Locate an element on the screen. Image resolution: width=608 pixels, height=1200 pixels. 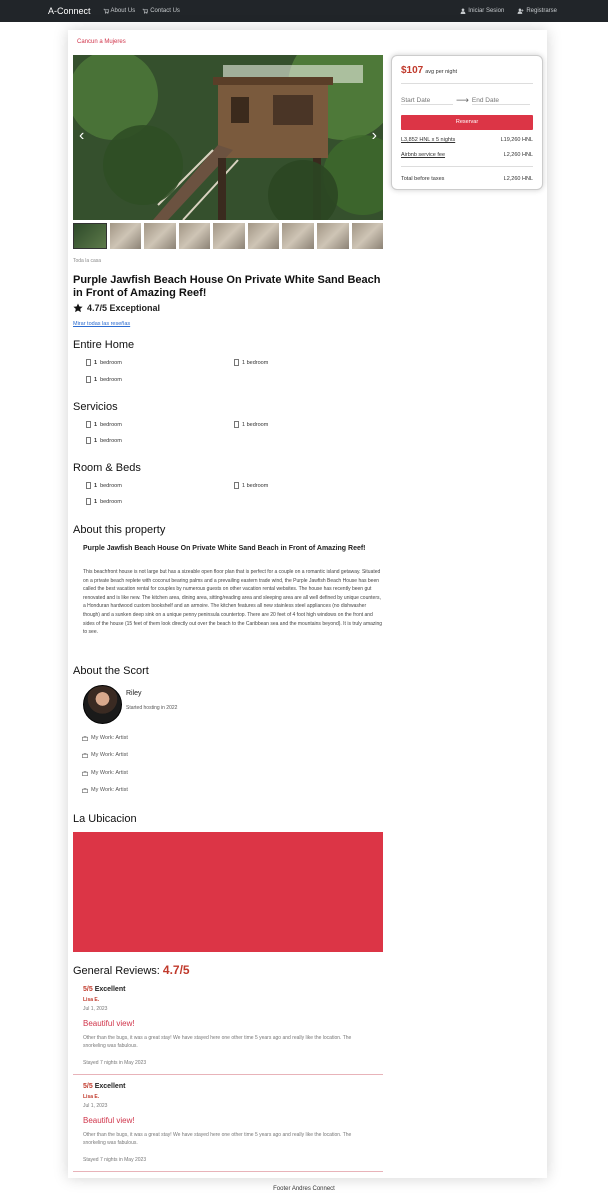
total-label: Total before taxes is located at coordinates (423, 179).